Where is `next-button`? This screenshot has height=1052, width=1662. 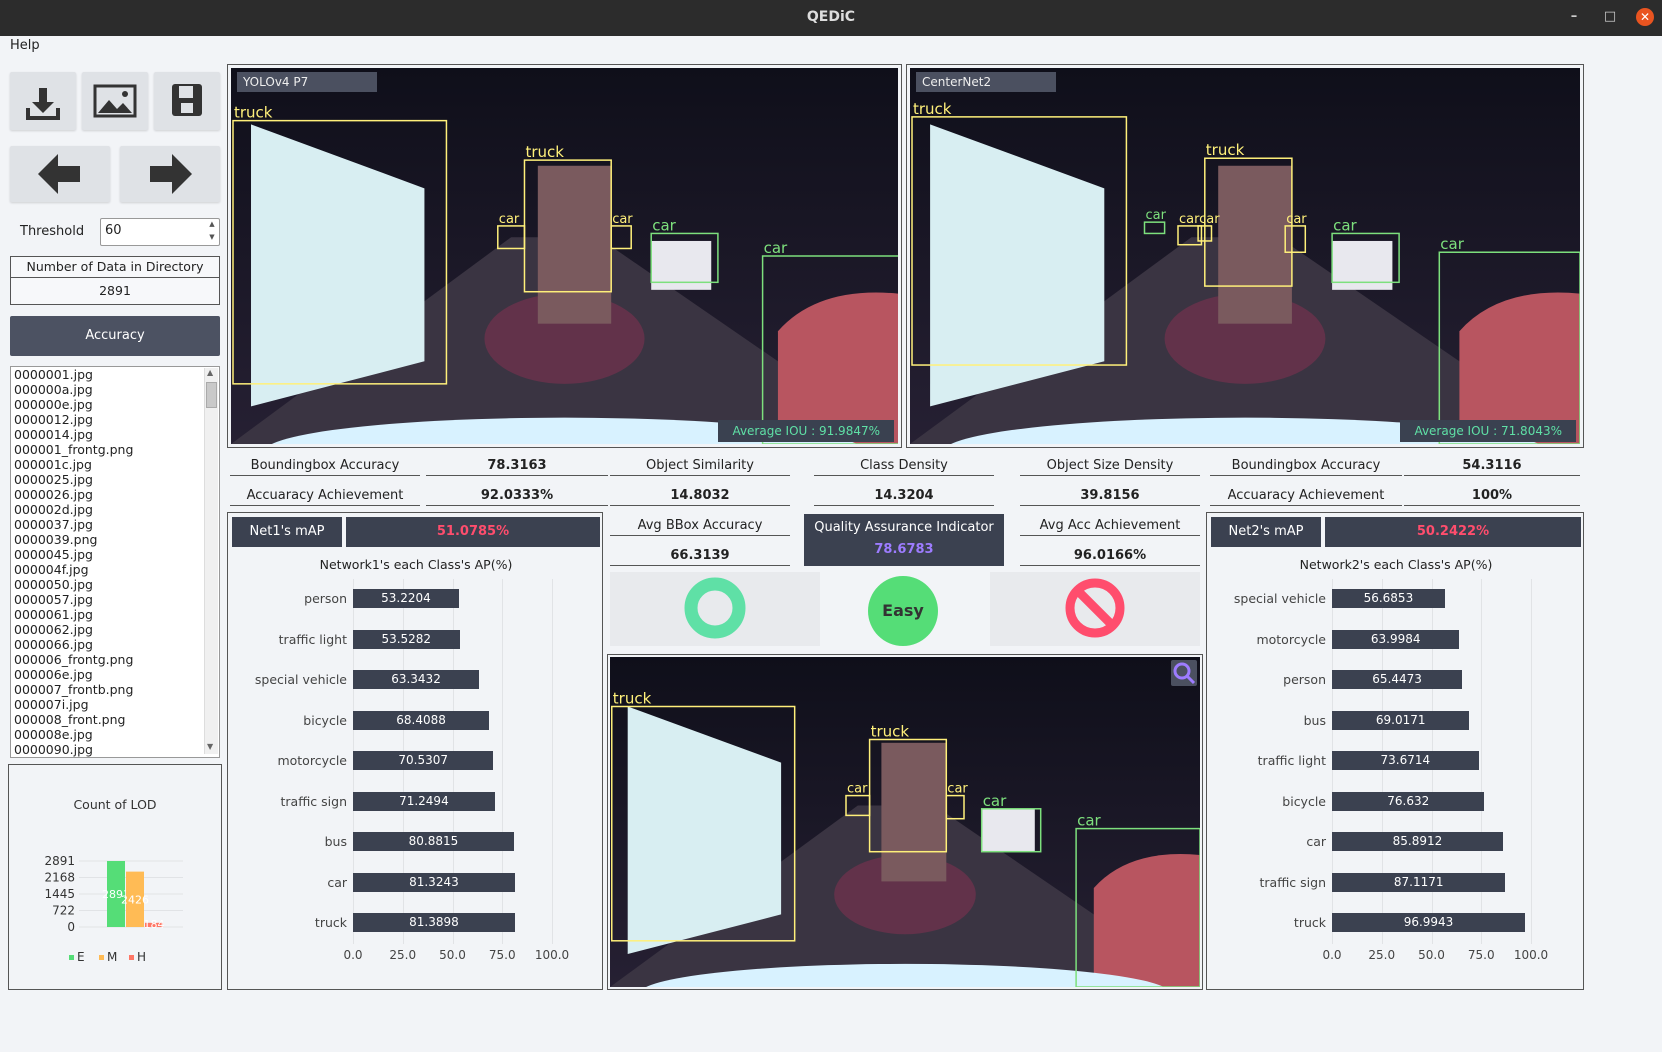
next-button is located at coordinates (170, 174).